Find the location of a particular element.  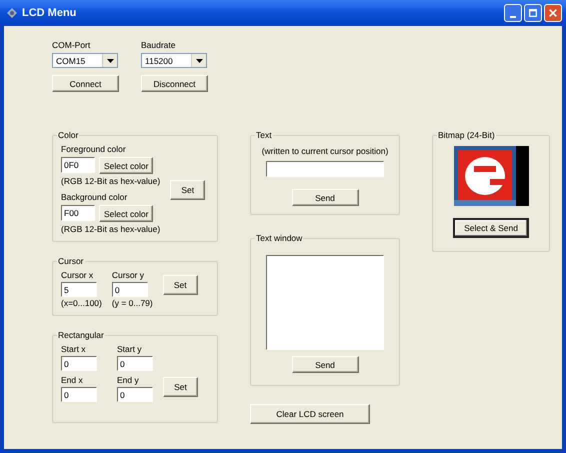

group-title: Rectangular is located at coordinates (81, 335).